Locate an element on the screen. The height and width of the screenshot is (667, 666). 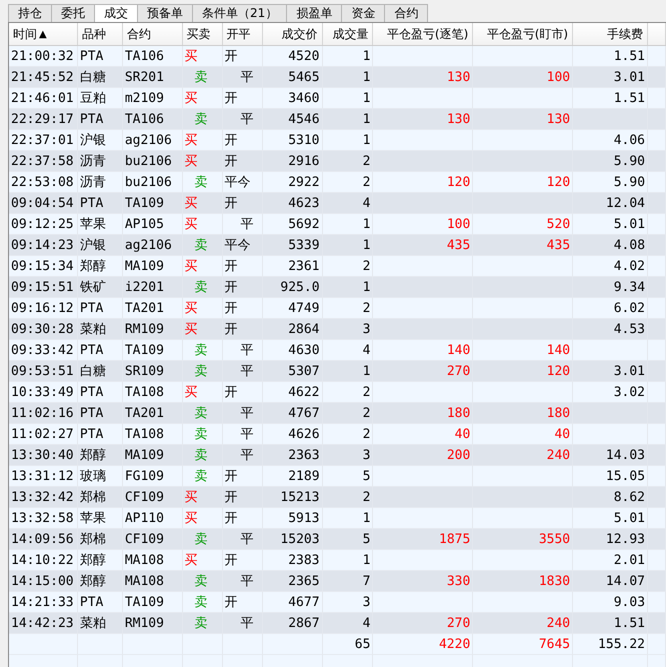
tab: 合约 is located at coordinates (406, 13).